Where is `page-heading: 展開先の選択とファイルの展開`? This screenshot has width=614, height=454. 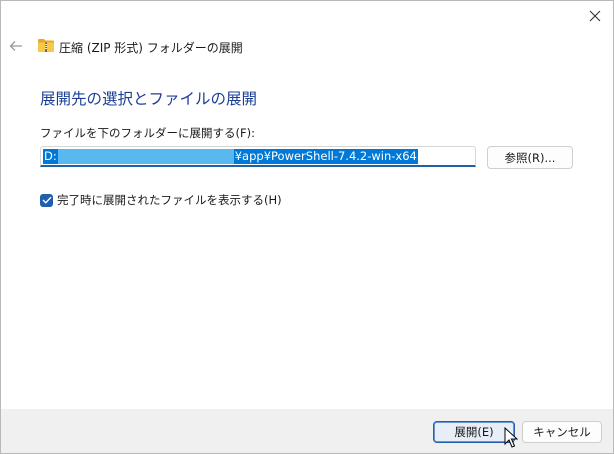
page-heading: 展開先の選択とファイルの展開 is located at coordinates (149, 99).